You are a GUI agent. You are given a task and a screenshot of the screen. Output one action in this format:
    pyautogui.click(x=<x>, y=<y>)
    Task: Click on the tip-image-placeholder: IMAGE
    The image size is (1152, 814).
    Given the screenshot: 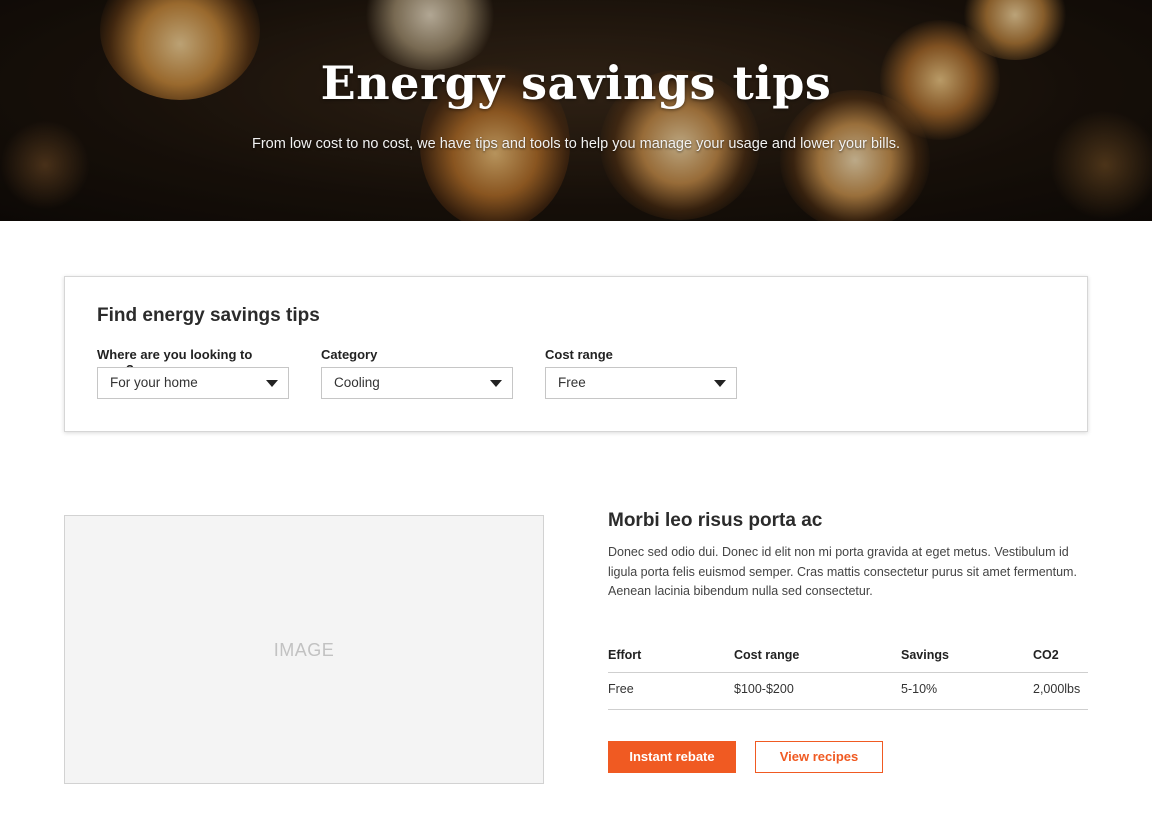 What is the action you would take?
    pyautogui.click(x=304, y=649)
    